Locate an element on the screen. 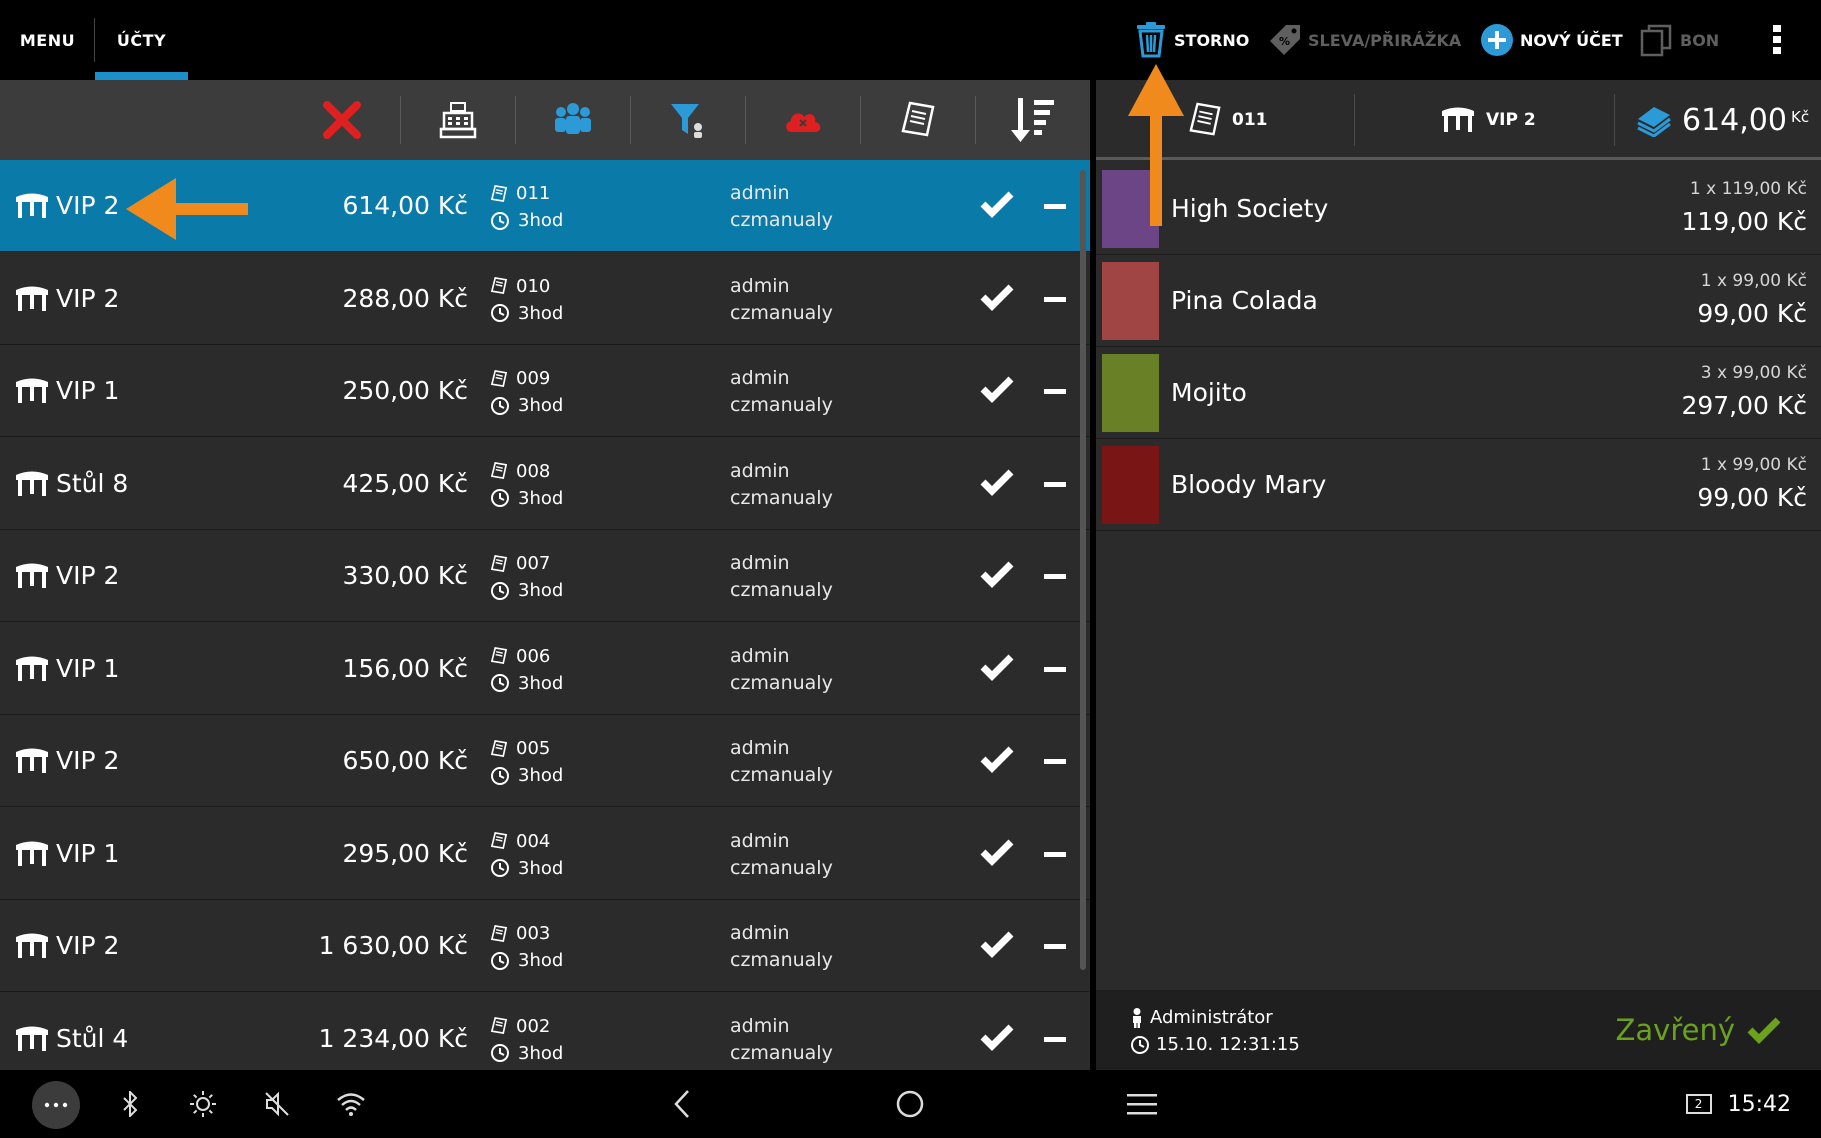 This screenshot has height=1138, width=1821. bluetooth-button is located at coordinates (130, 1104).